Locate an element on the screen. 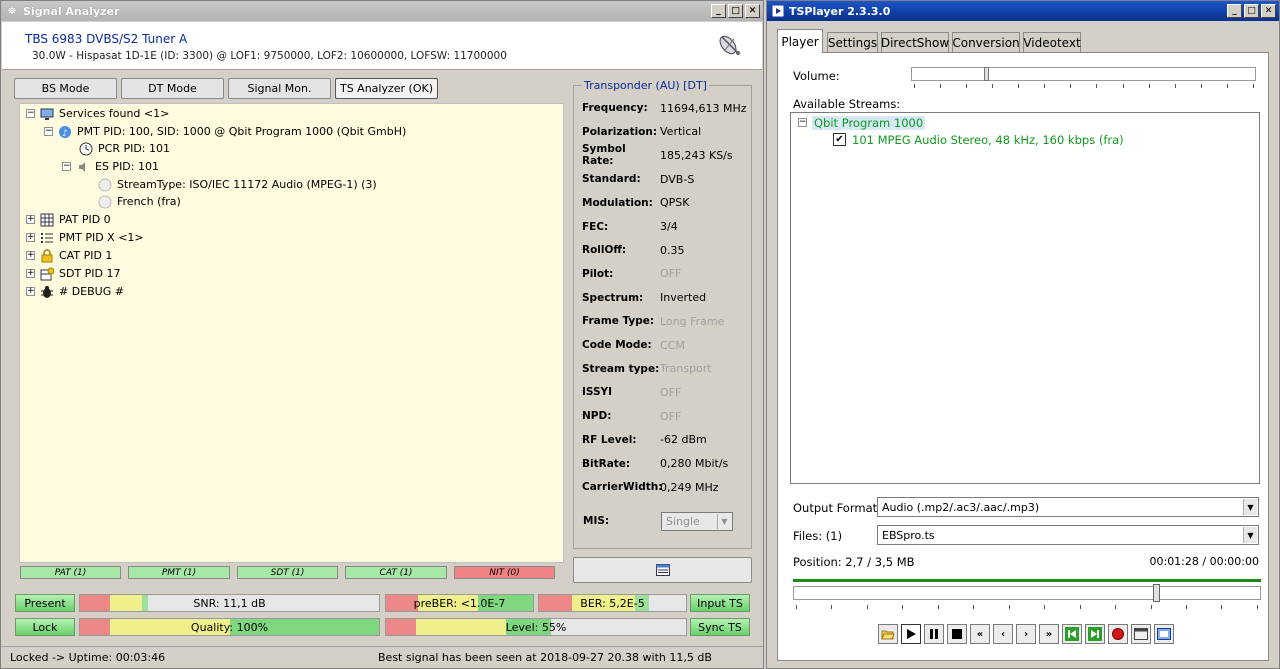  window-icon is located at coordinates (1141, 634).